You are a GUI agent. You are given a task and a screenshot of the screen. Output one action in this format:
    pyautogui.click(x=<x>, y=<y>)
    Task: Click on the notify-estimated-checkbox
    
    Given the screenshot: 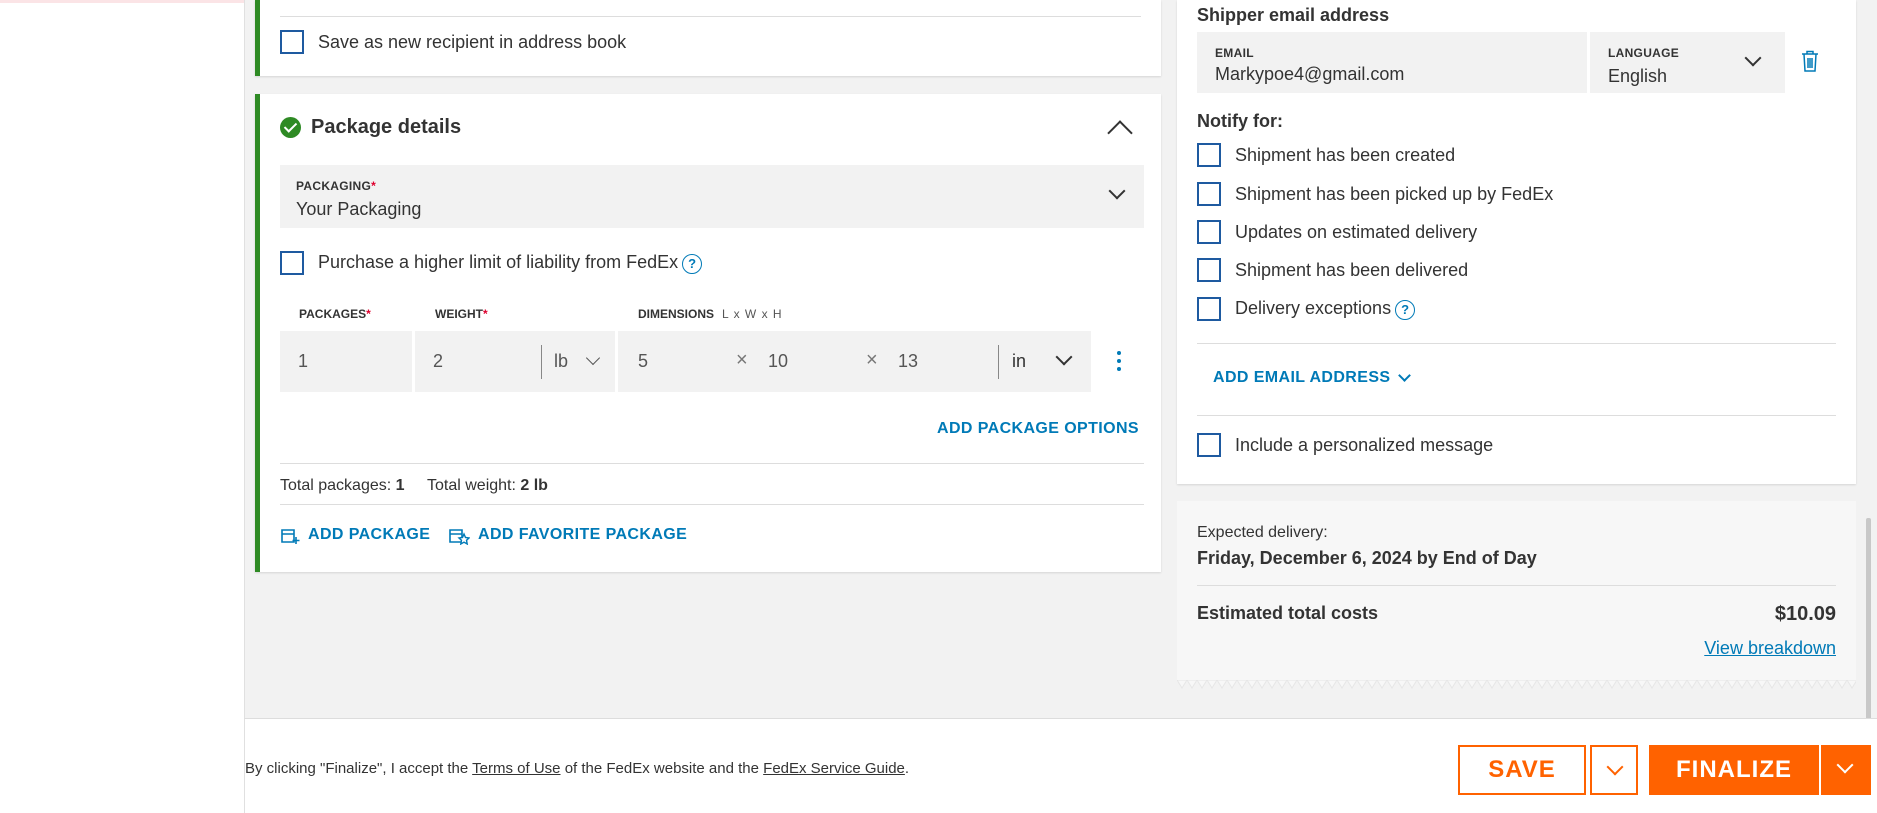 What is the action you would take?
    pyautogui.click(x=1209, y=232)
    